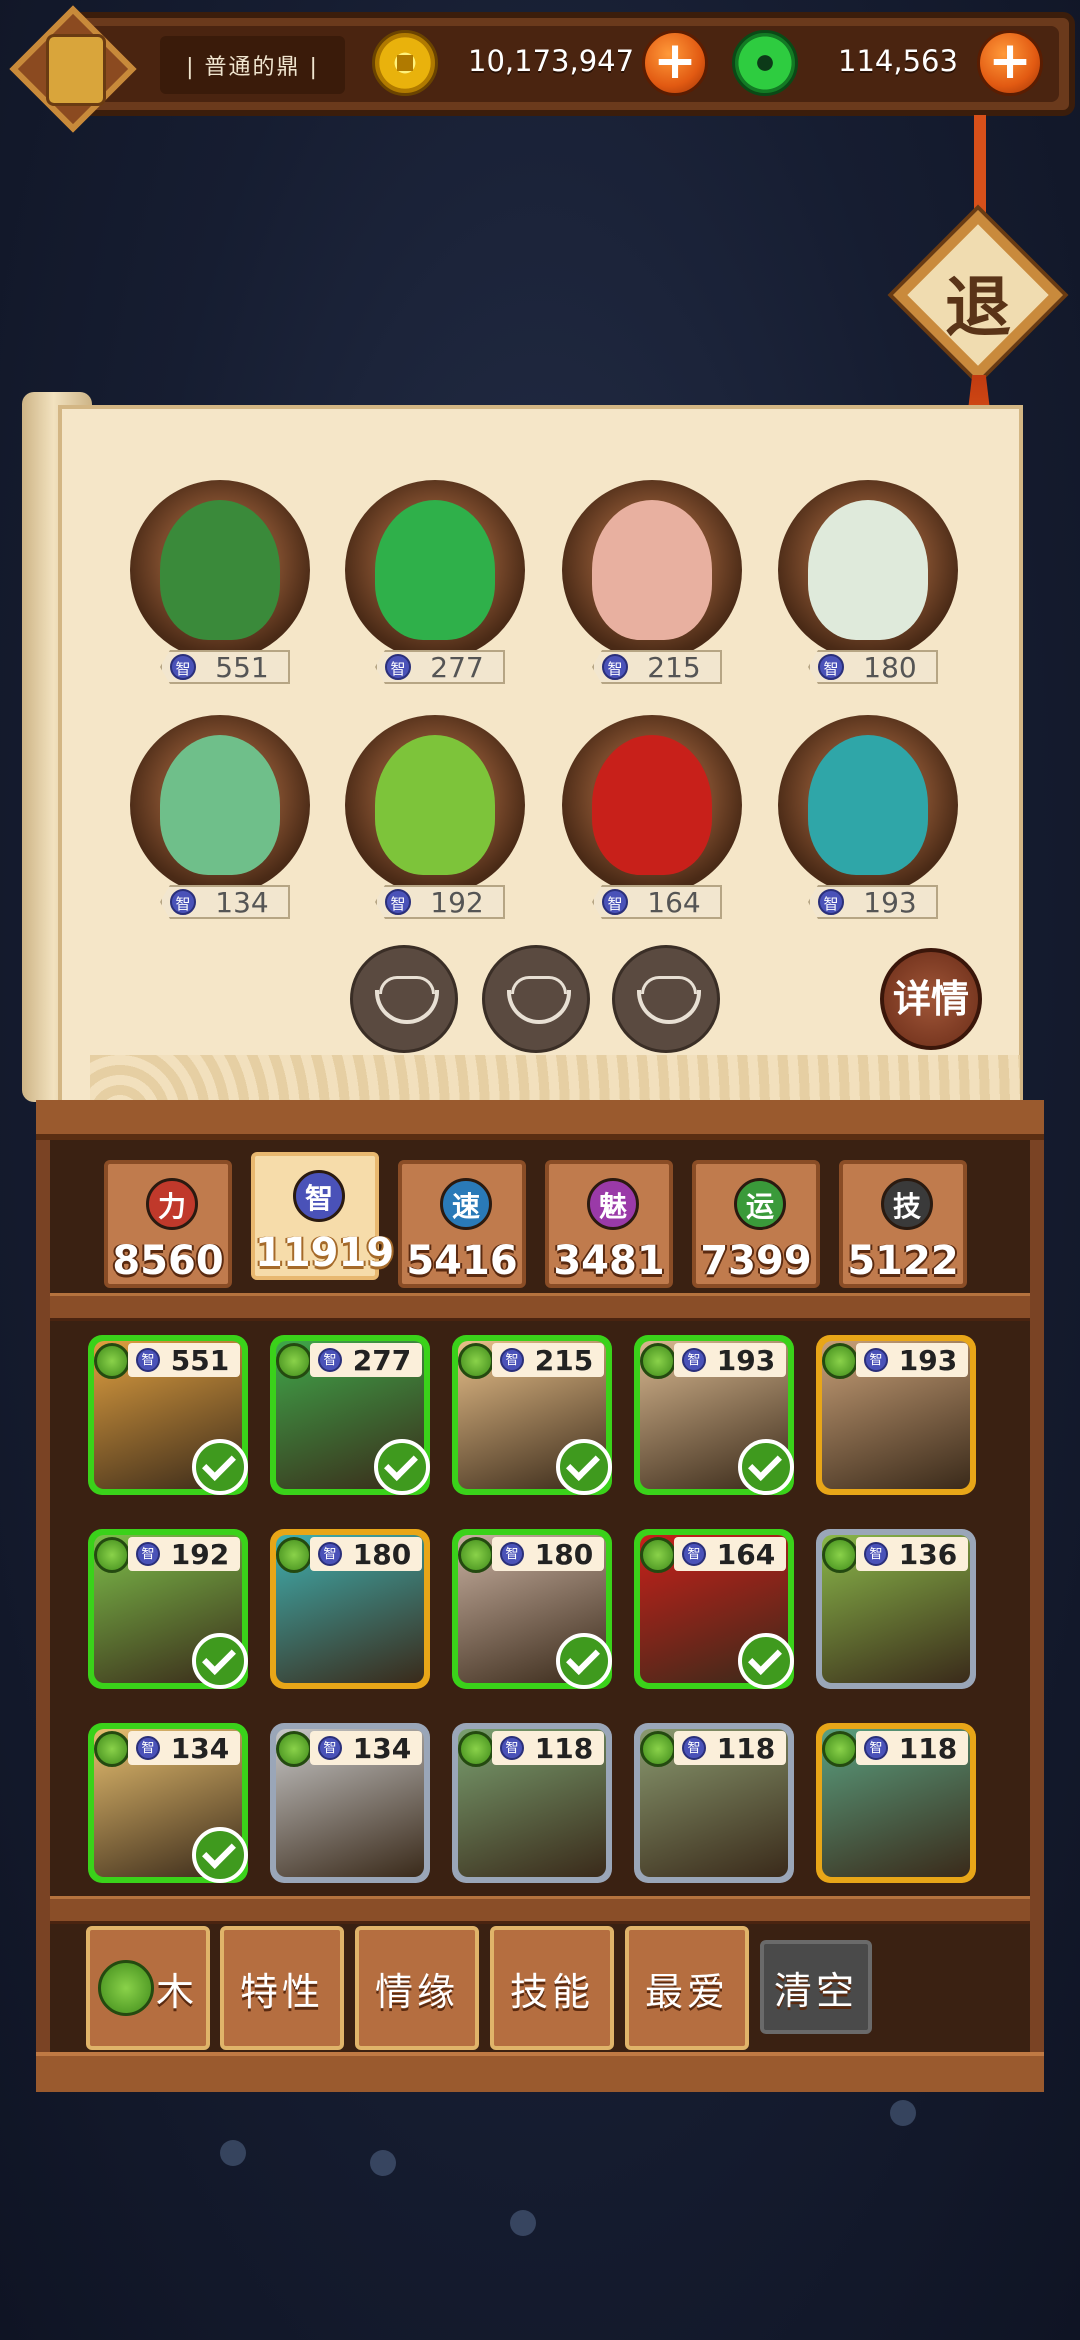 The width and height of the screenshot is (1080, 2340). Describe the element at coordinates (816, 1987) in the screenshot. I see `clear-button: 清空` at that location.